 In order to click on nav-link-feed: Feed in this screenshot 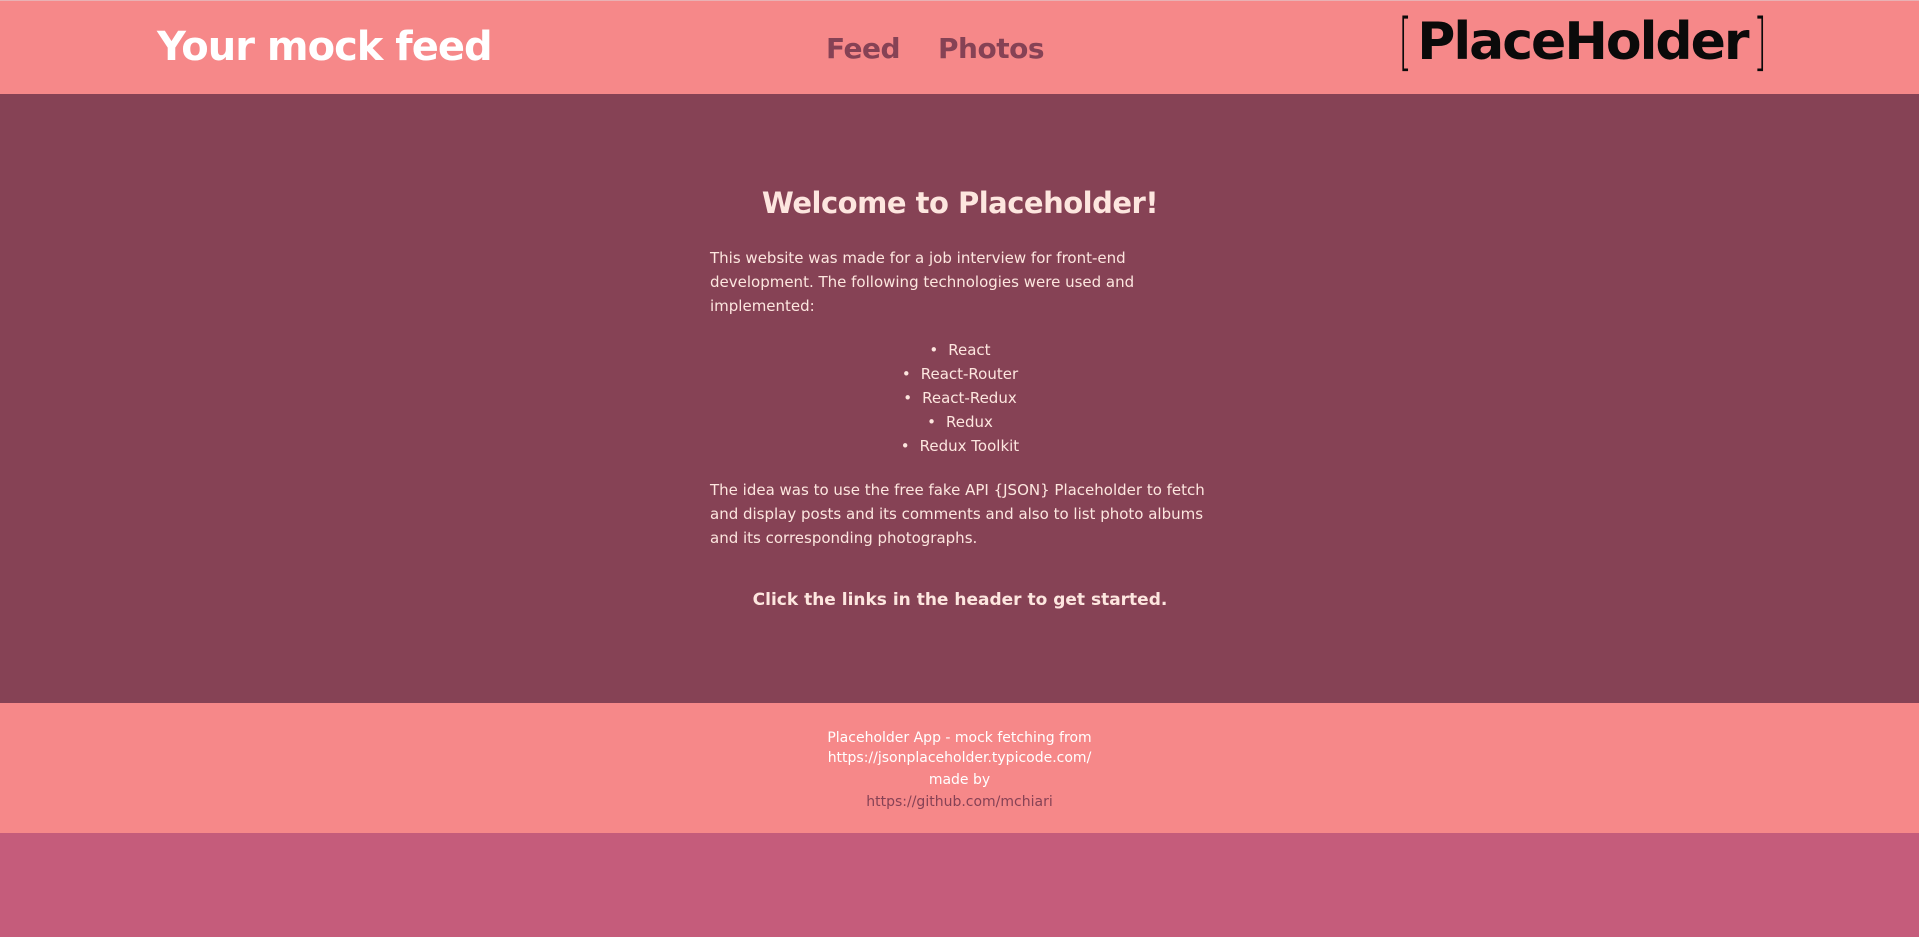, I will do `click(863, 49)`.